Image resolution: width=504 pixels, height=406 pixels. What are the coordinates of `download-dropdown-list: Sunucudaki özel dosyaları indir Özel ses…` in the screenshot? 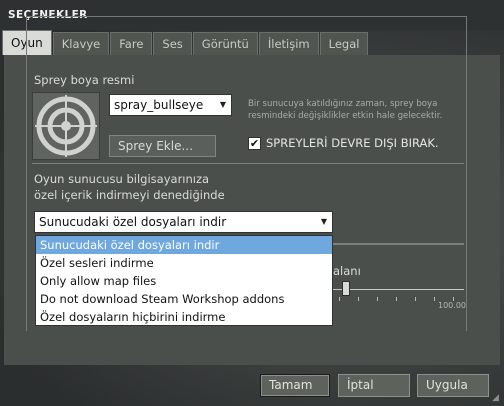 It's located at (184, 280).